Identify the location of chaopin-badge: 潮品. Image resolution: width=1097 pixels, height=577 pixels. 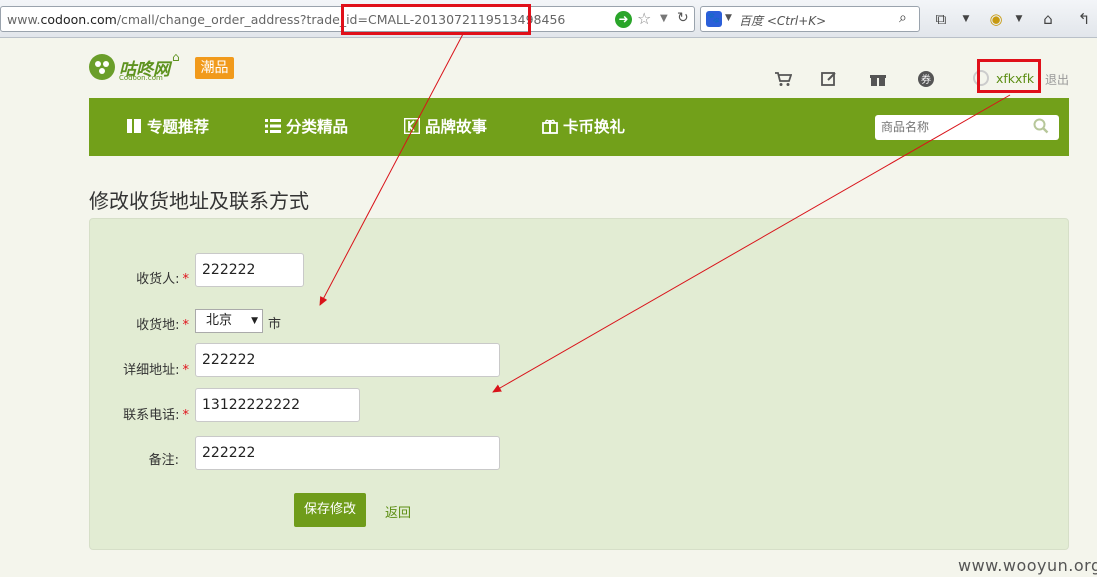
(214, 68).